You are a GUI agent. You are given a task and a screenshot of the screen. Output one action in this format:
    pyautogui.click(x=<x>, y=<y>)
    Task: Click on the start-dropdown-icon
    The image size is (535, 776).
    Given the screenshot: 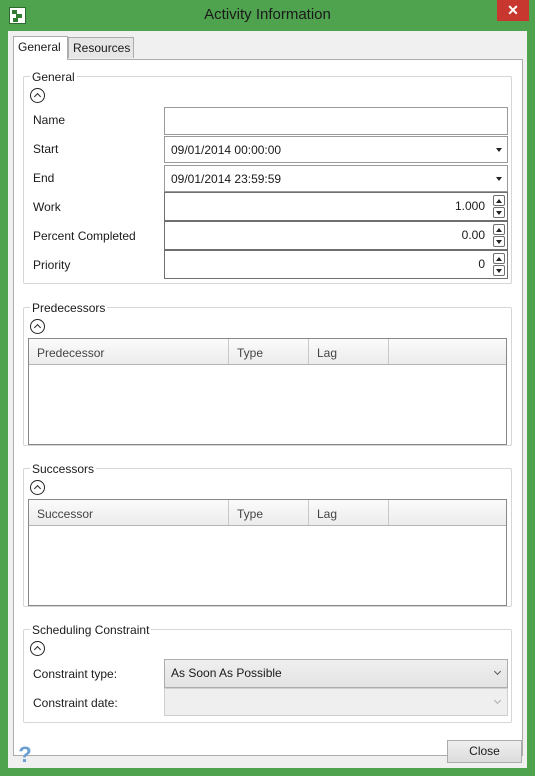 What is the action you would take?
    pyautogui.click(x=499, y=150)
    